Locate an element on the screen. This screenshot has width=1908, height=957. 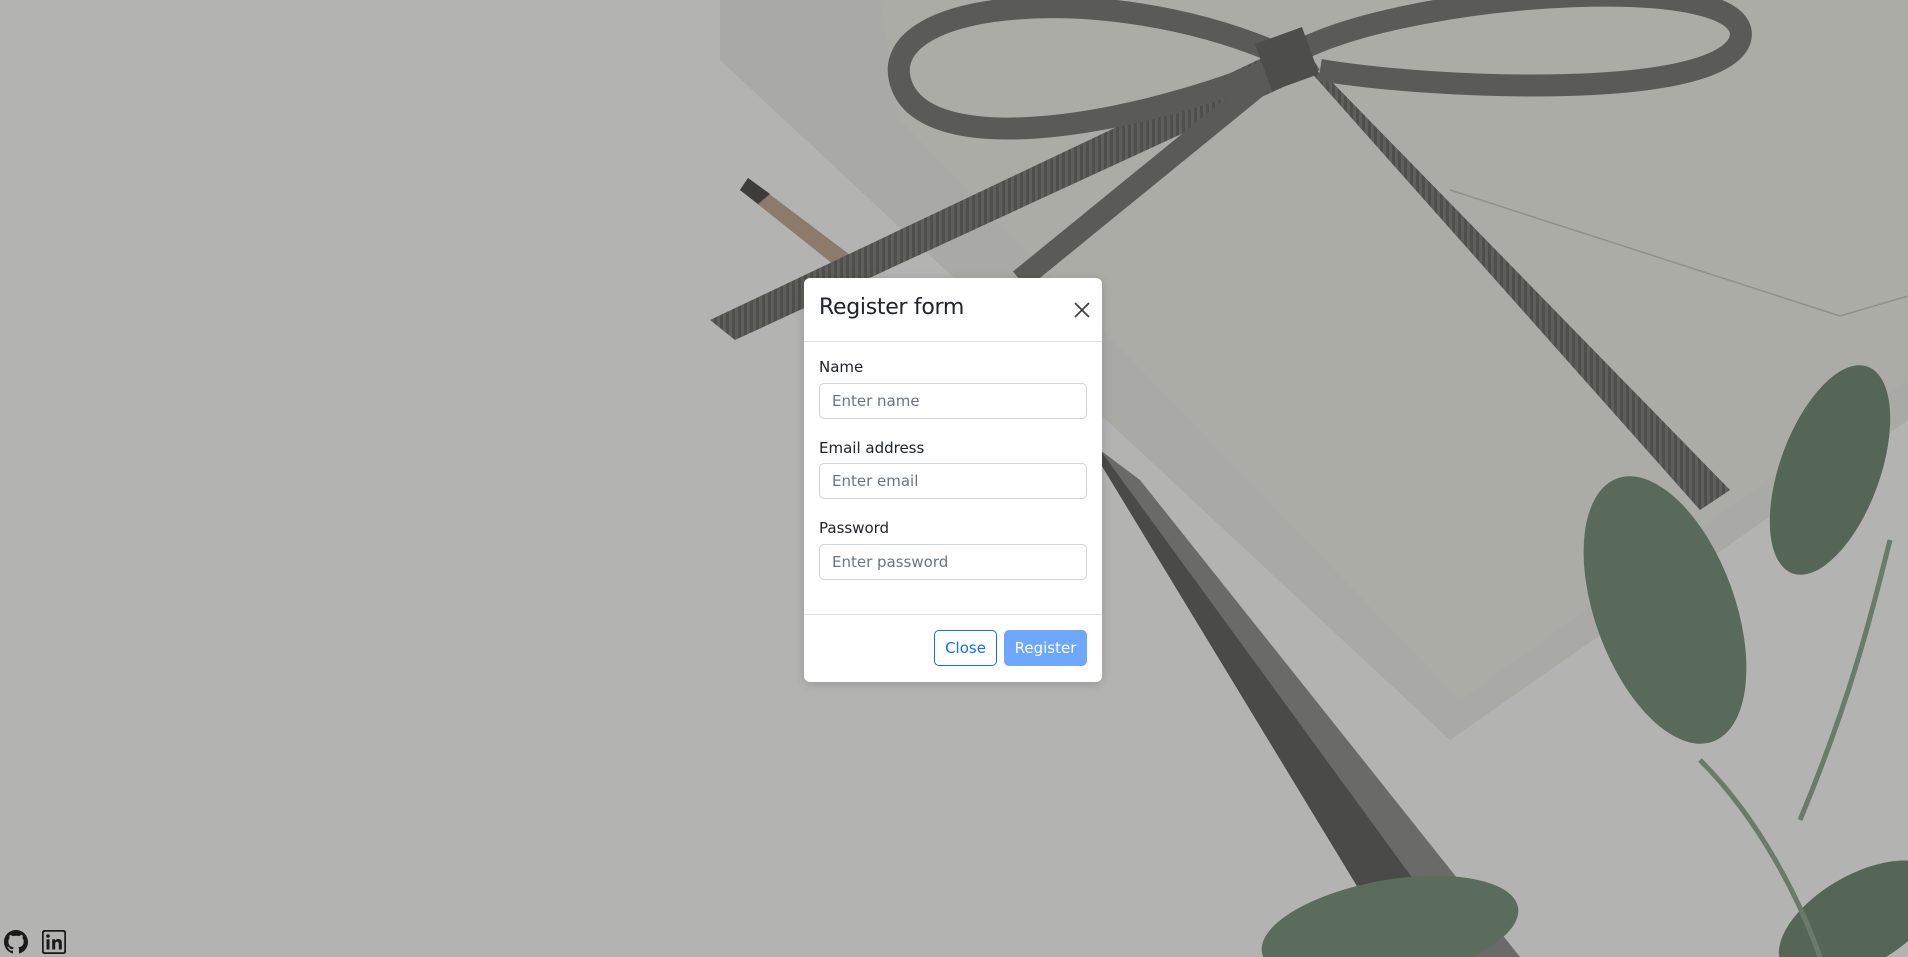
linkedin-icon is located at coordinates (54, 942).